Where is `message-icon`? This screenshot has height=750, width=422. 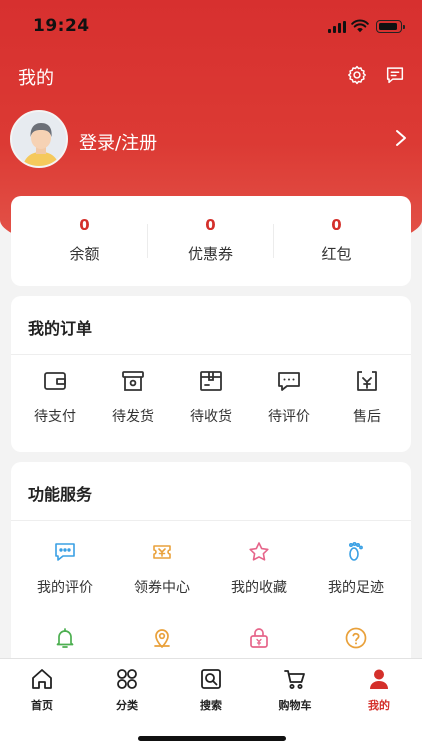 message-icon is located at coordinates (395, 75).